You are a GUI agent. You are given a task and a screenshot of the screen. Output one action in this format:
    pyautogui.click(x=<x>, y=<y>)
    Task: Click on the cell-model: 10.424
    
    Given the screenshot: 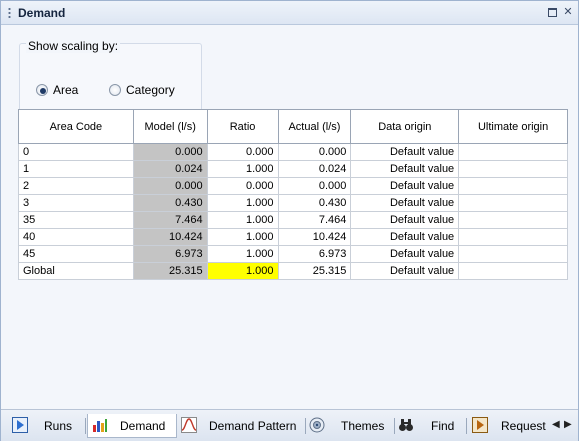 What is the action you would take?
    pyautogui.click(x=170, y=237)
    